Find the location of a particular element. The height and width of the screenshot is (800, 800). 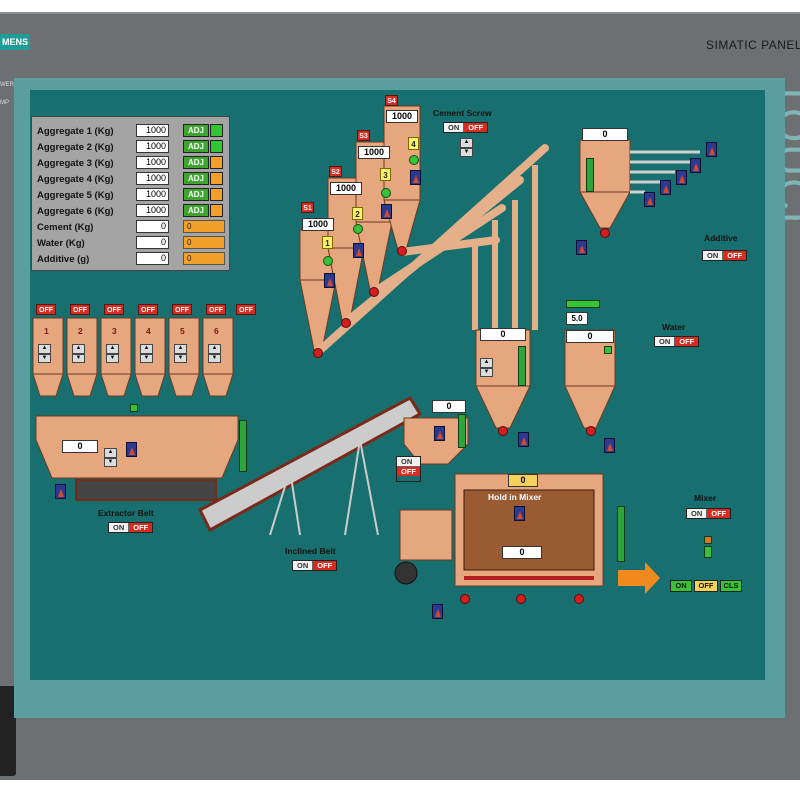

water-tank-shape is located at coordinates (590, 379).